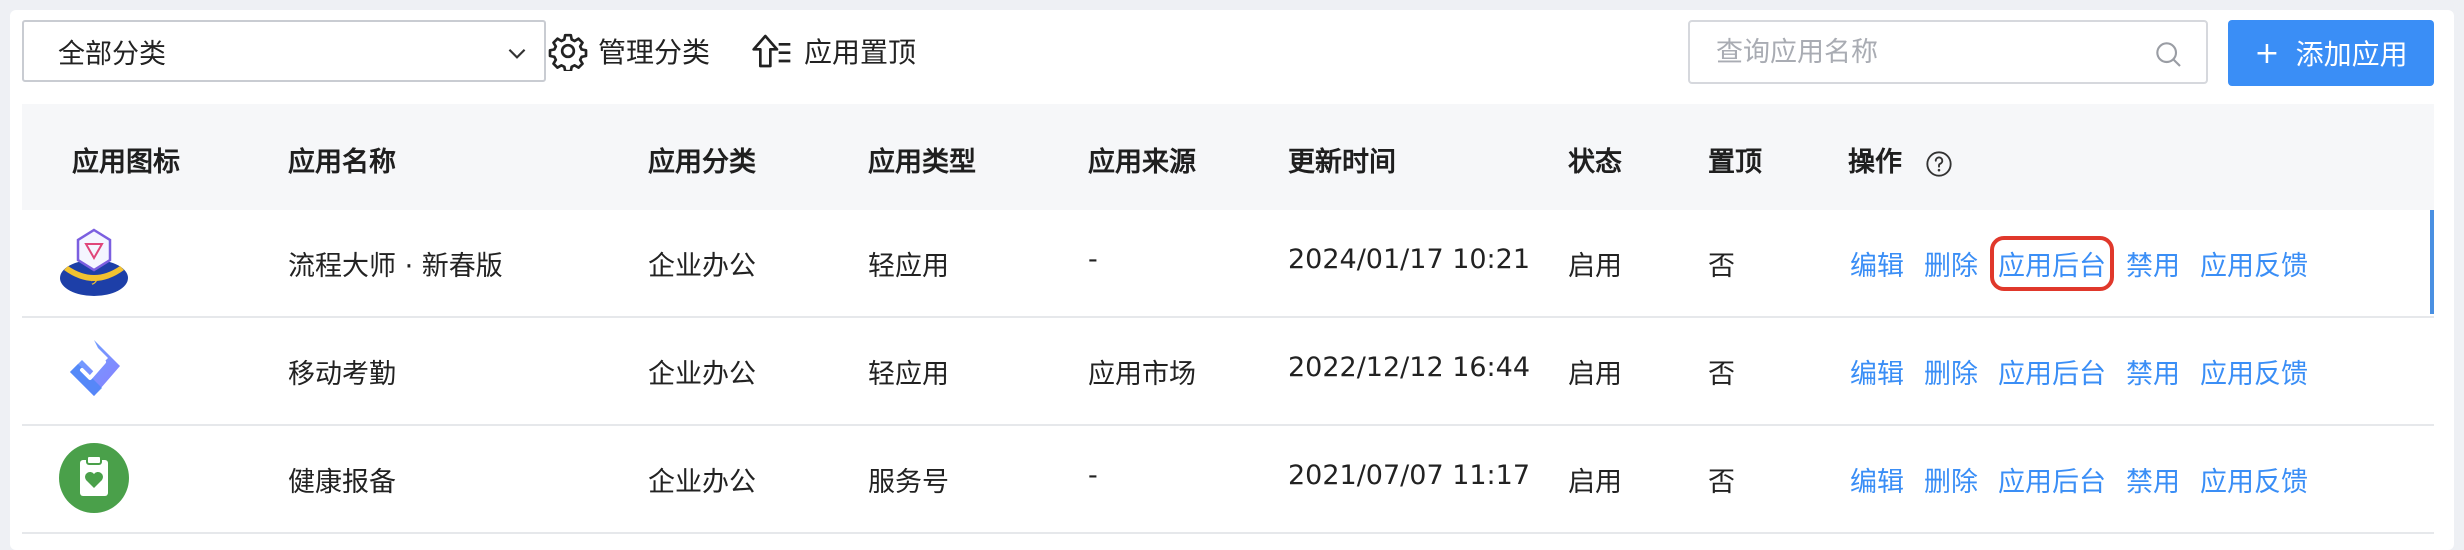 Image resolution: width=2464 pixels, height=550 pixels. What do you see at coordinates (395, 266) in the screenshot?
I see `app-name: 流程大师 · 新春版` at bounding box center [395, 266].